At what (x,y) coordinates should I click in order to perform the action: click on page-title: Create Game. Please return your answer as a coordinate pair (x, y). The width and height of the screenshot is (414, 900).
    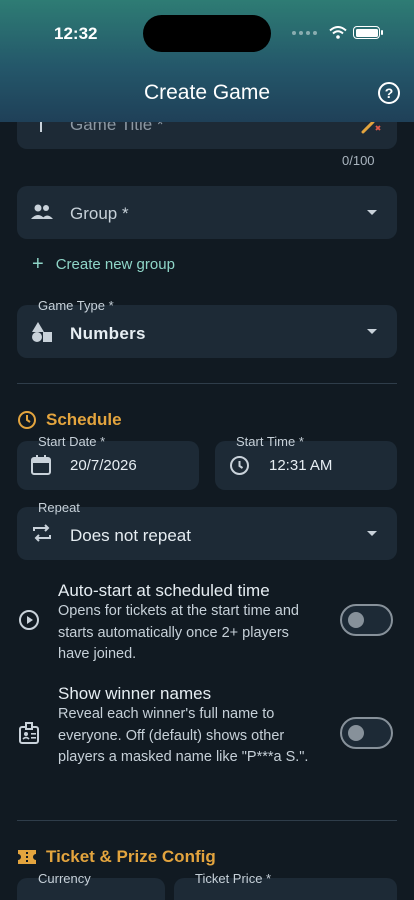
    Looking at the image, I should click on (207, 92).